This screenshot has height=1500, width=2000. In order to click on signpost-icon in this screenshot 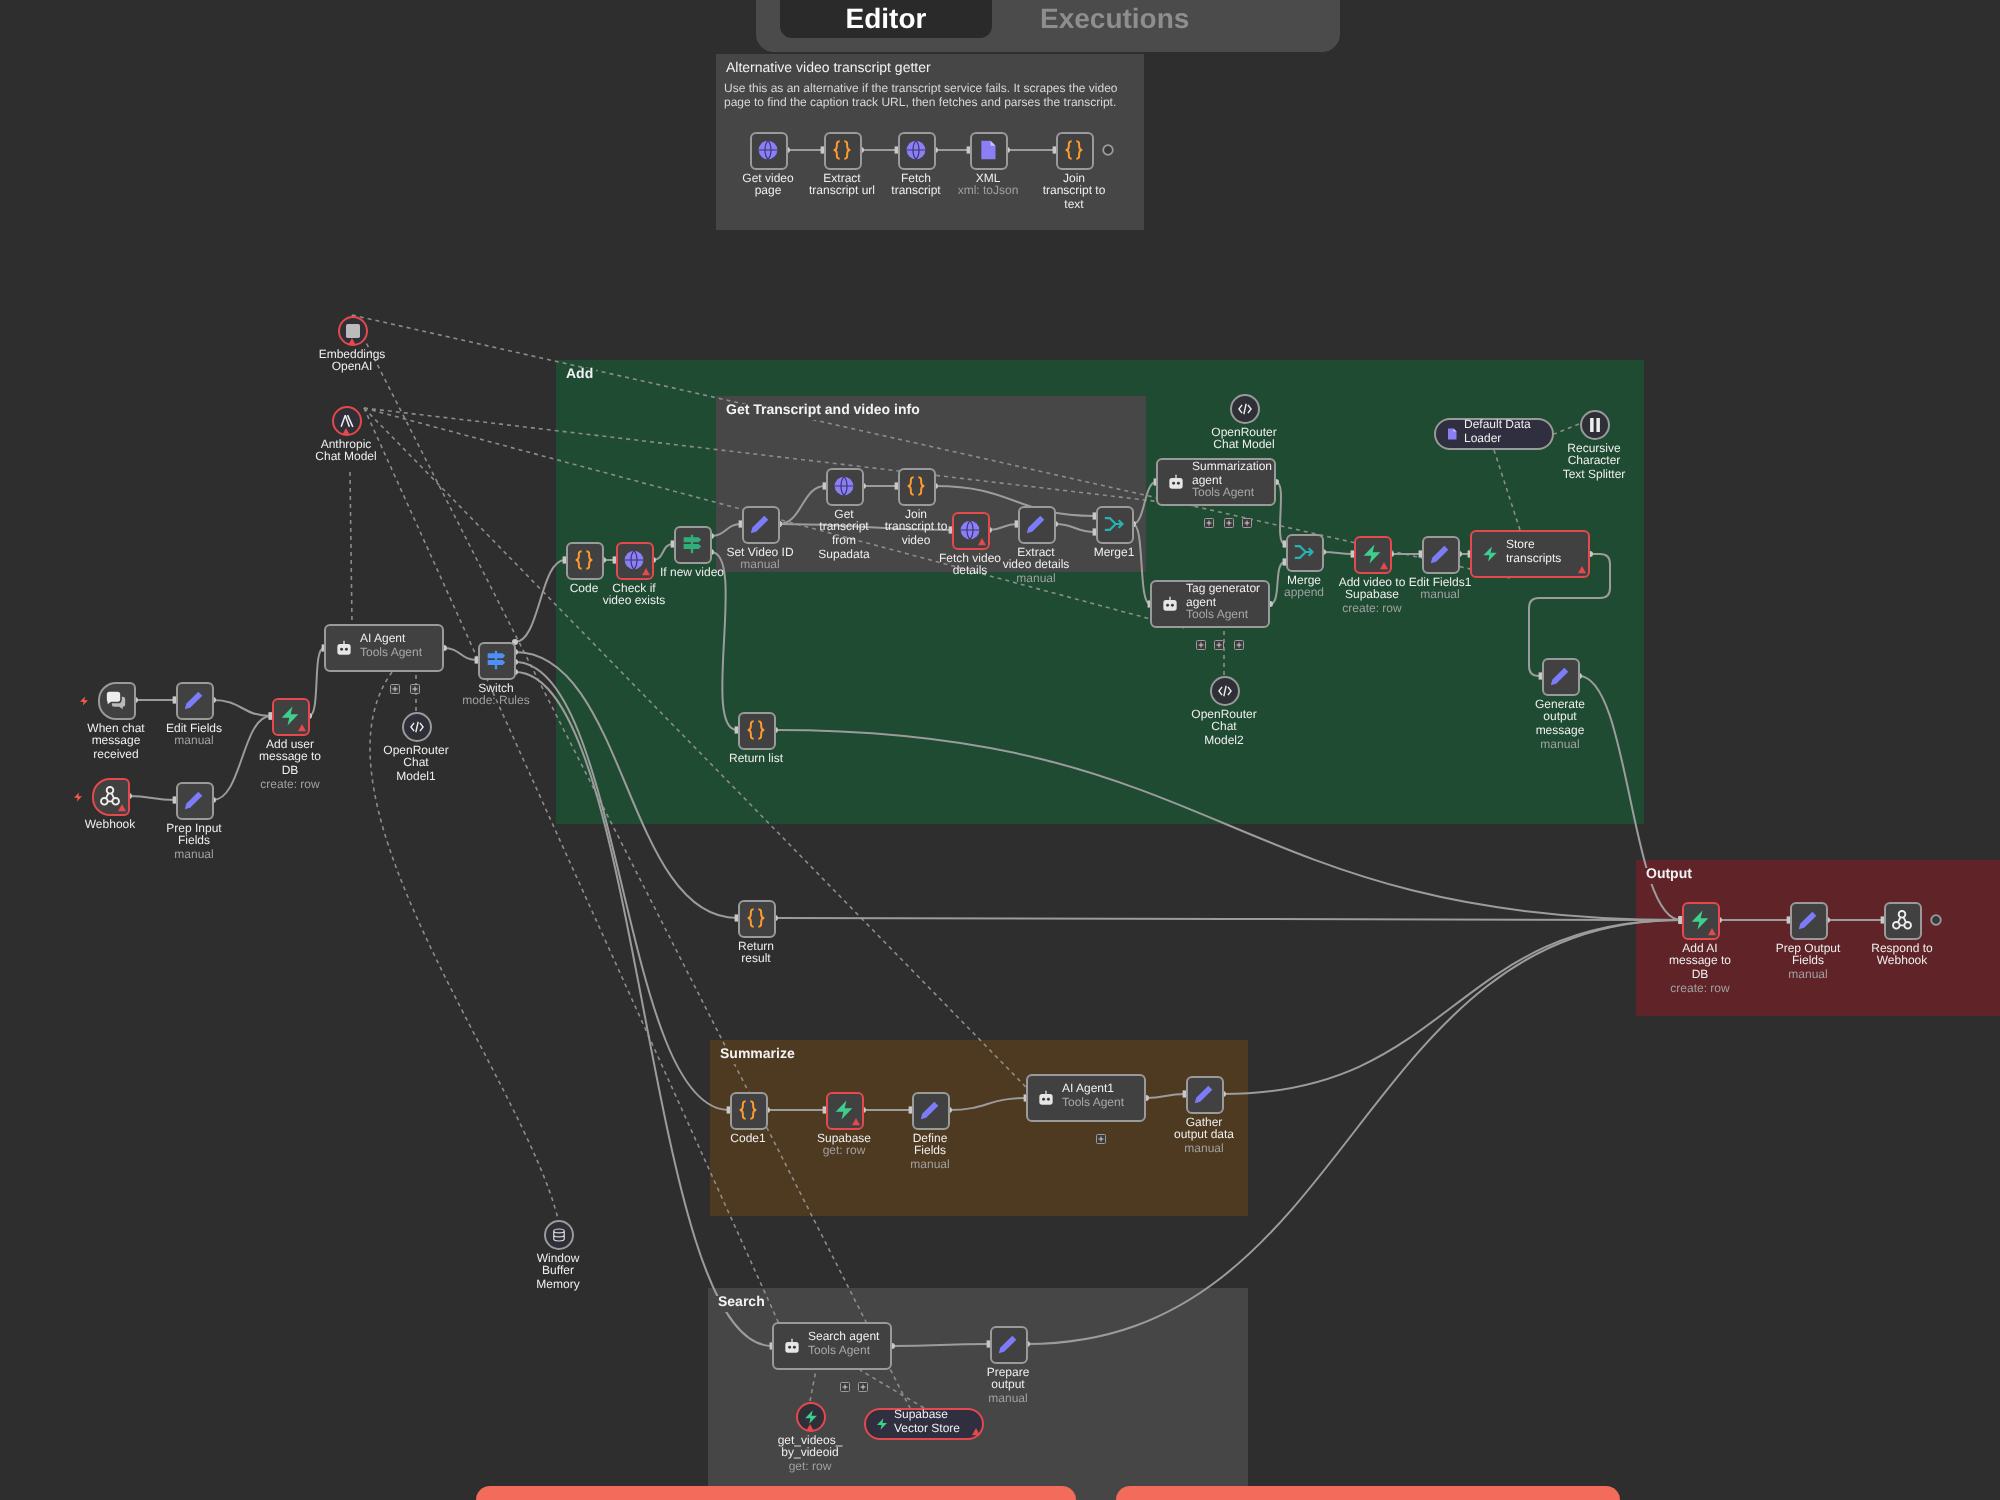, I will do `click(692, 544)`.